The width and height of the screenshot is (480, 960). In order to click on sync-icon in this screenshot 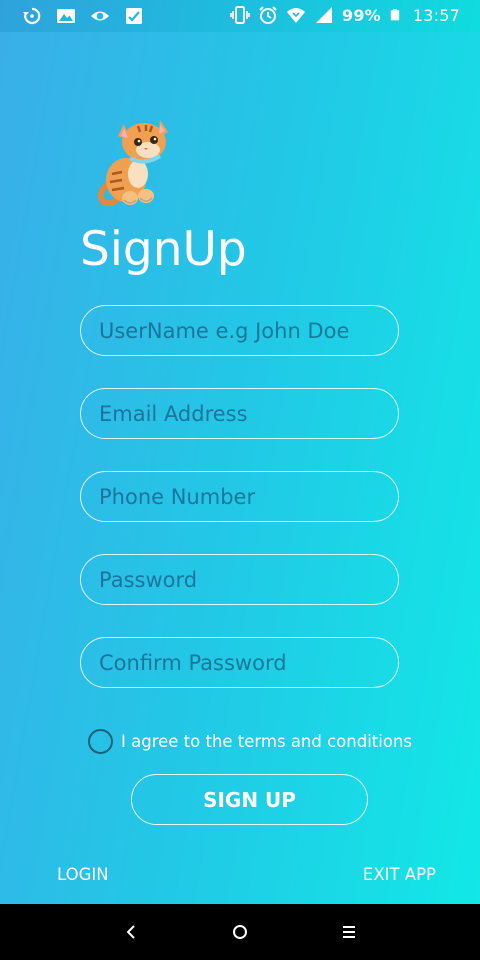, I will do `click(32, 16)`.